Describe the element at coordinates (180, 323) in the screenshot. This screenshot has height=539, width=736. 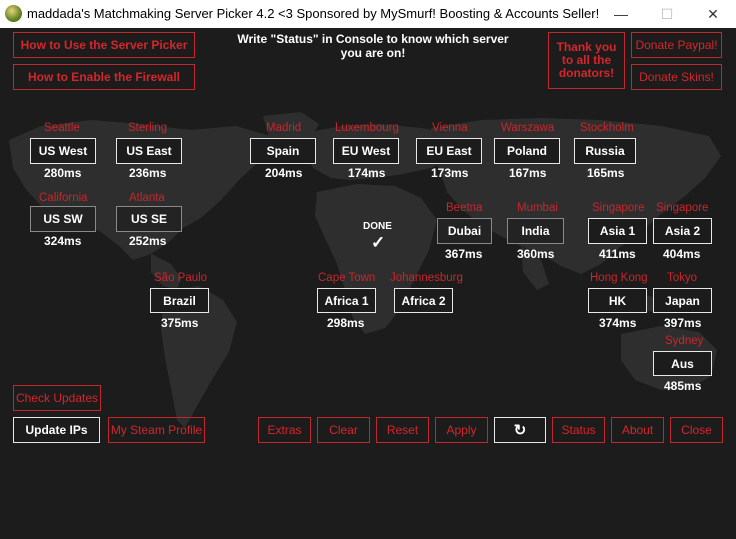
I see `ping-value: 375ms` at that location.